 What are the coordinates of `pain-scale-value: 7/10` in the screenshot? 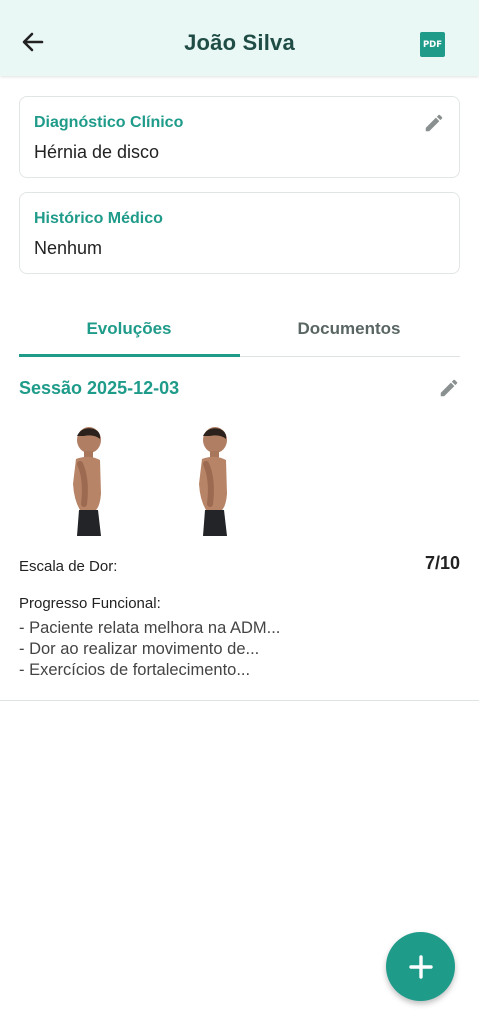 It's located at (442, 563).